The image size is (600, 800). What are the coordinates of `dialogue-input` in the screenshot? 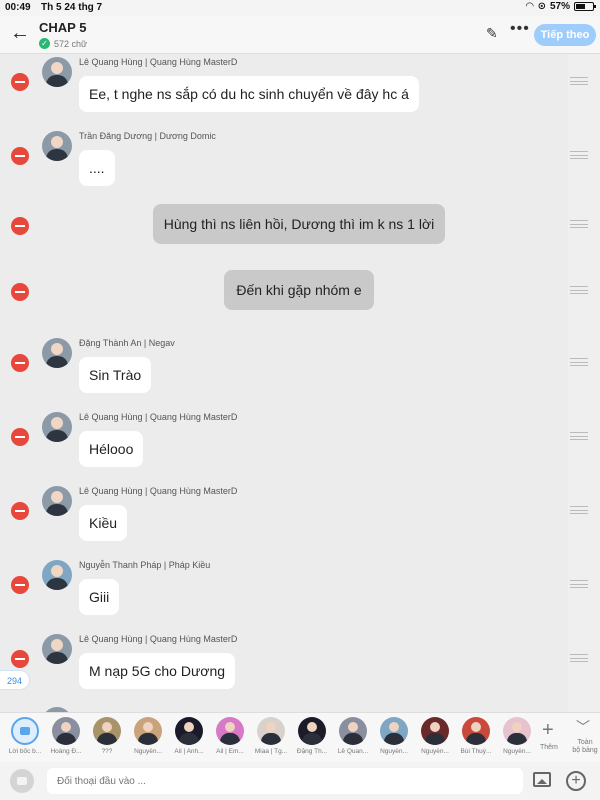 It's located at (285, 781).